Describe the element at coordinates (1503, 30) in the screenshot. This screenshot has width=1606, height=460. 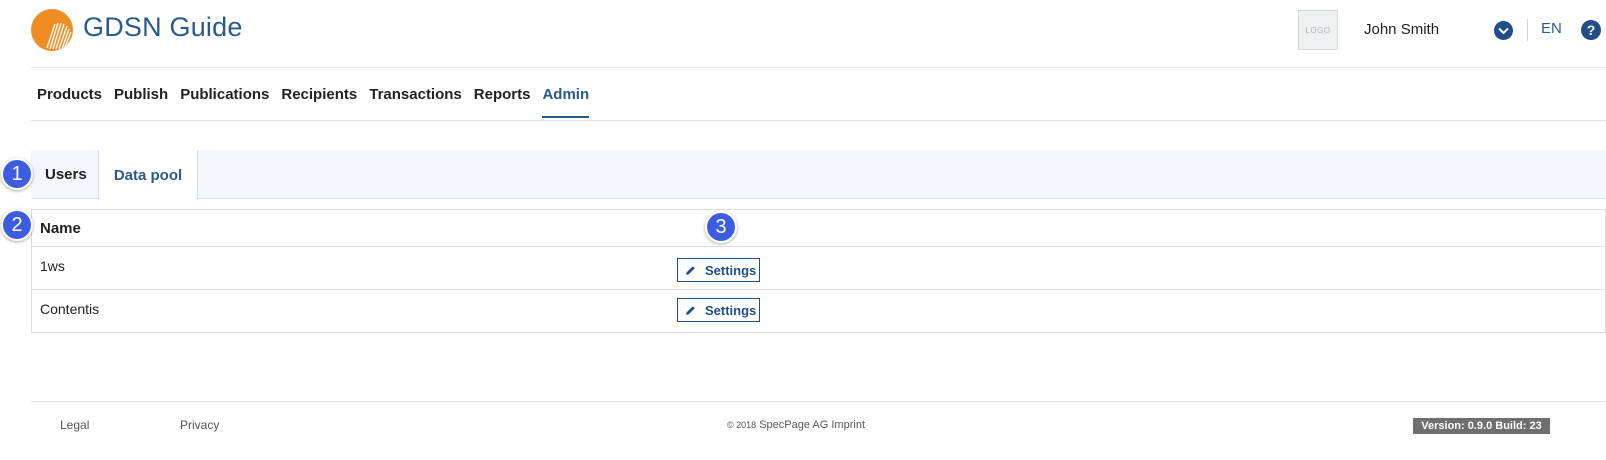
I see `user-menu-chevron-down-icon` at that location.